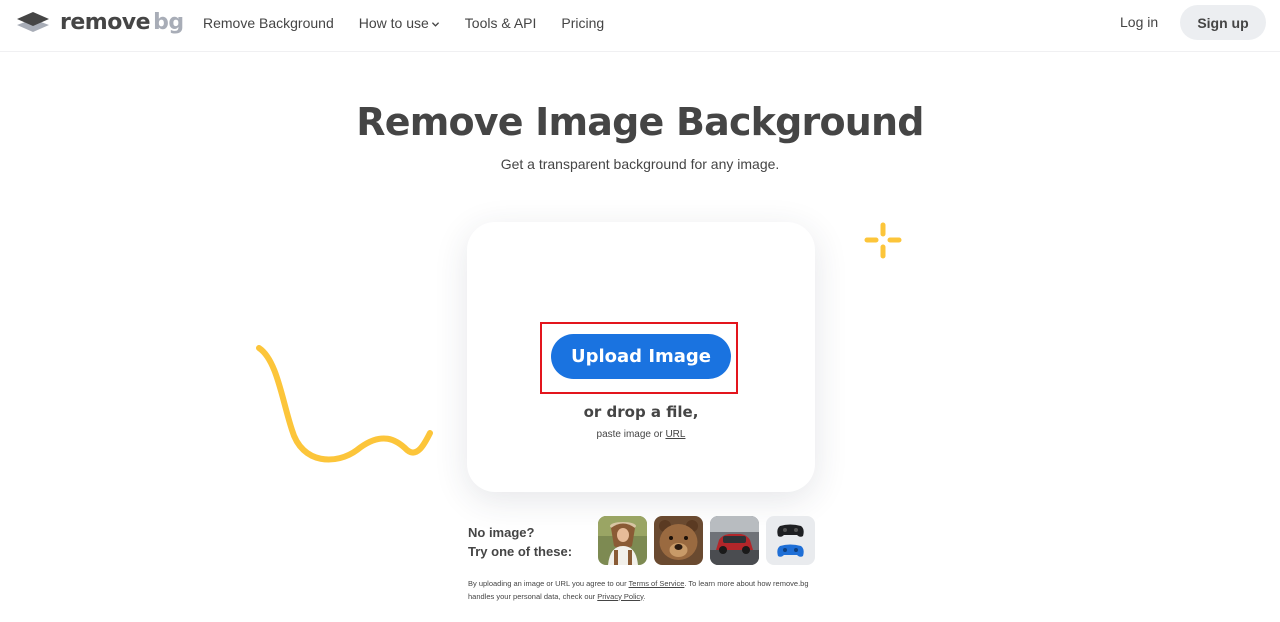 The image size is (1280, 622). I want to click on gamepads-photo-icon, so click(790, 540).